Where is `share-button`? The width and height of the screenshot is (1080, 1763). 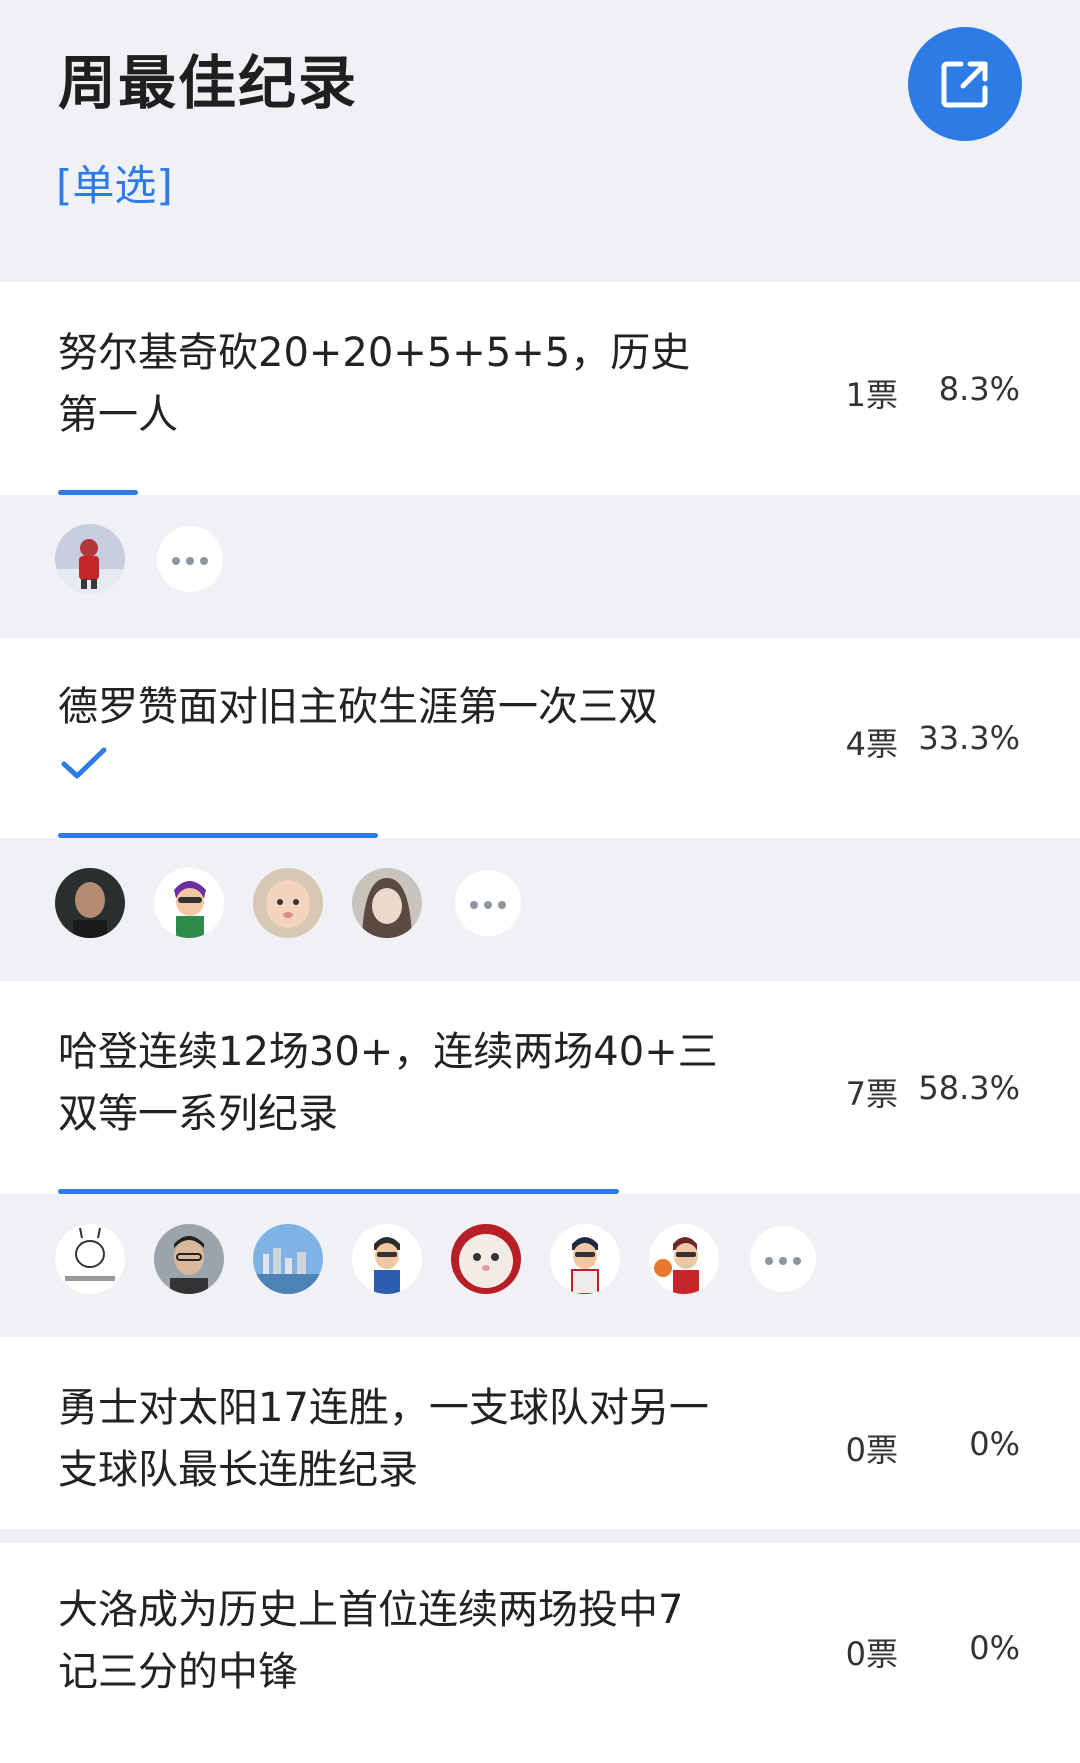
share-button is located at coordinates (965, 84).